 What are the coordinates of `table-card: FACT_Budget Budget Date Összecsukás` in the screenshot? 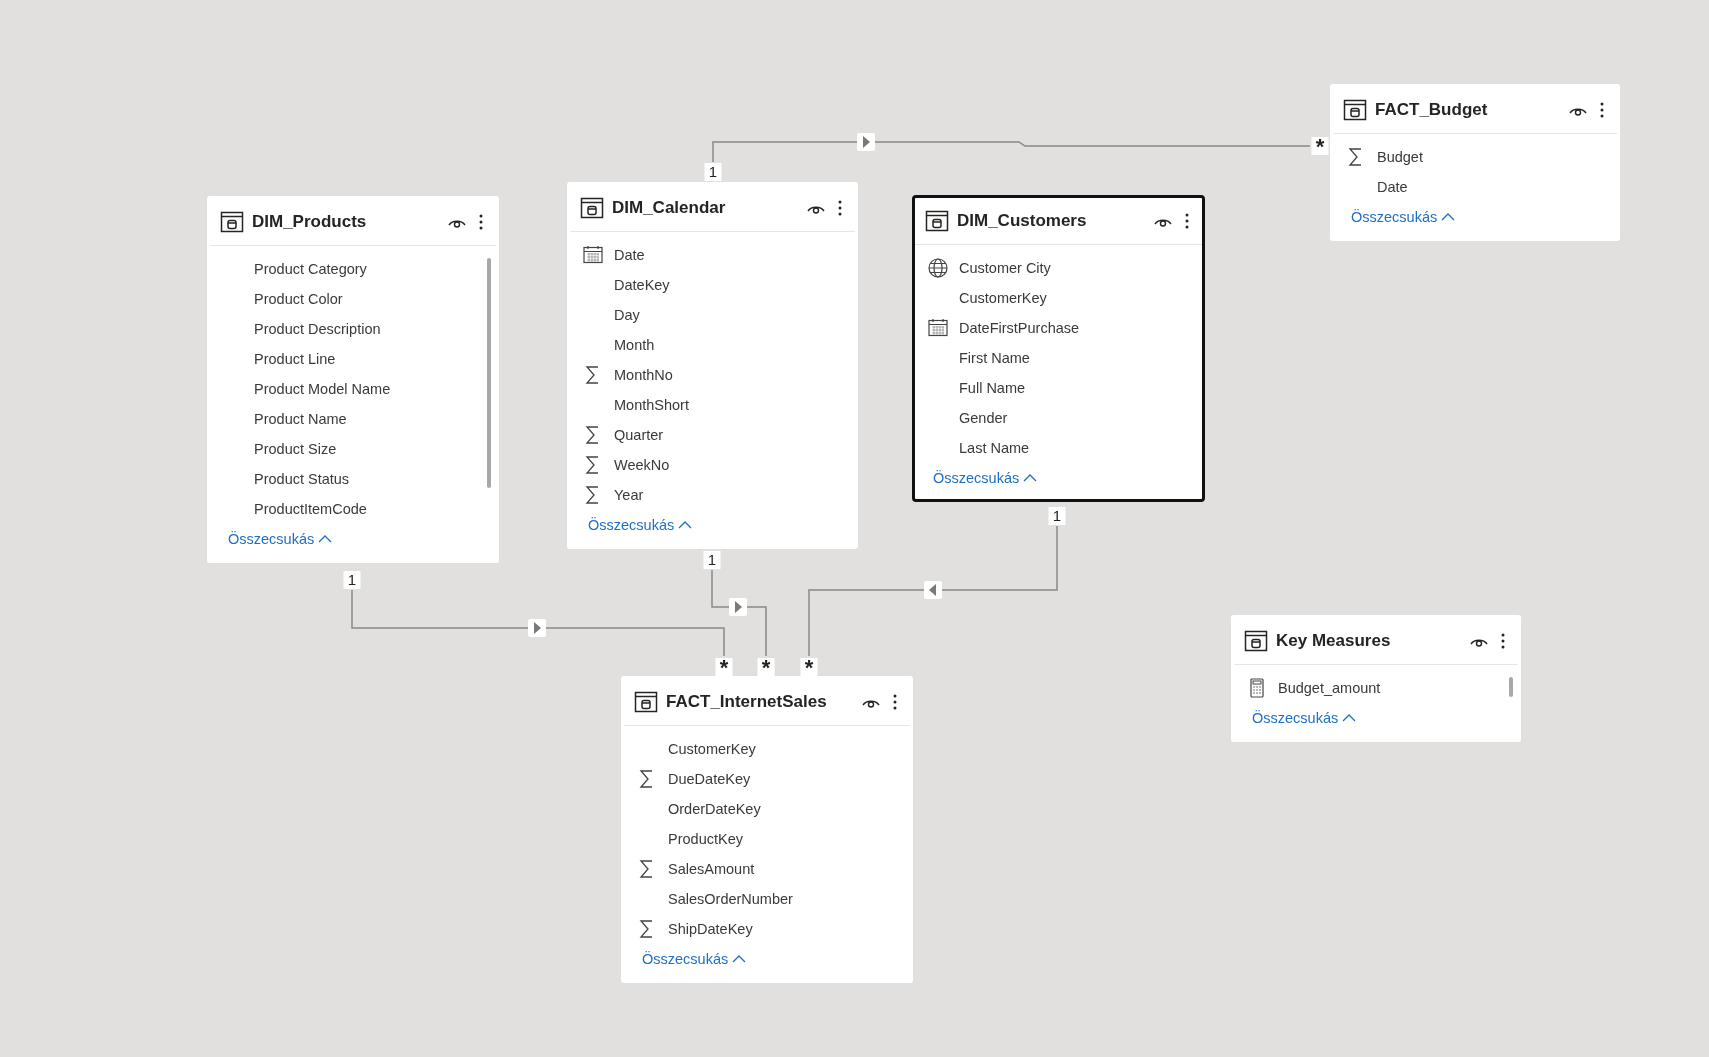 It's located at (1475, 162).